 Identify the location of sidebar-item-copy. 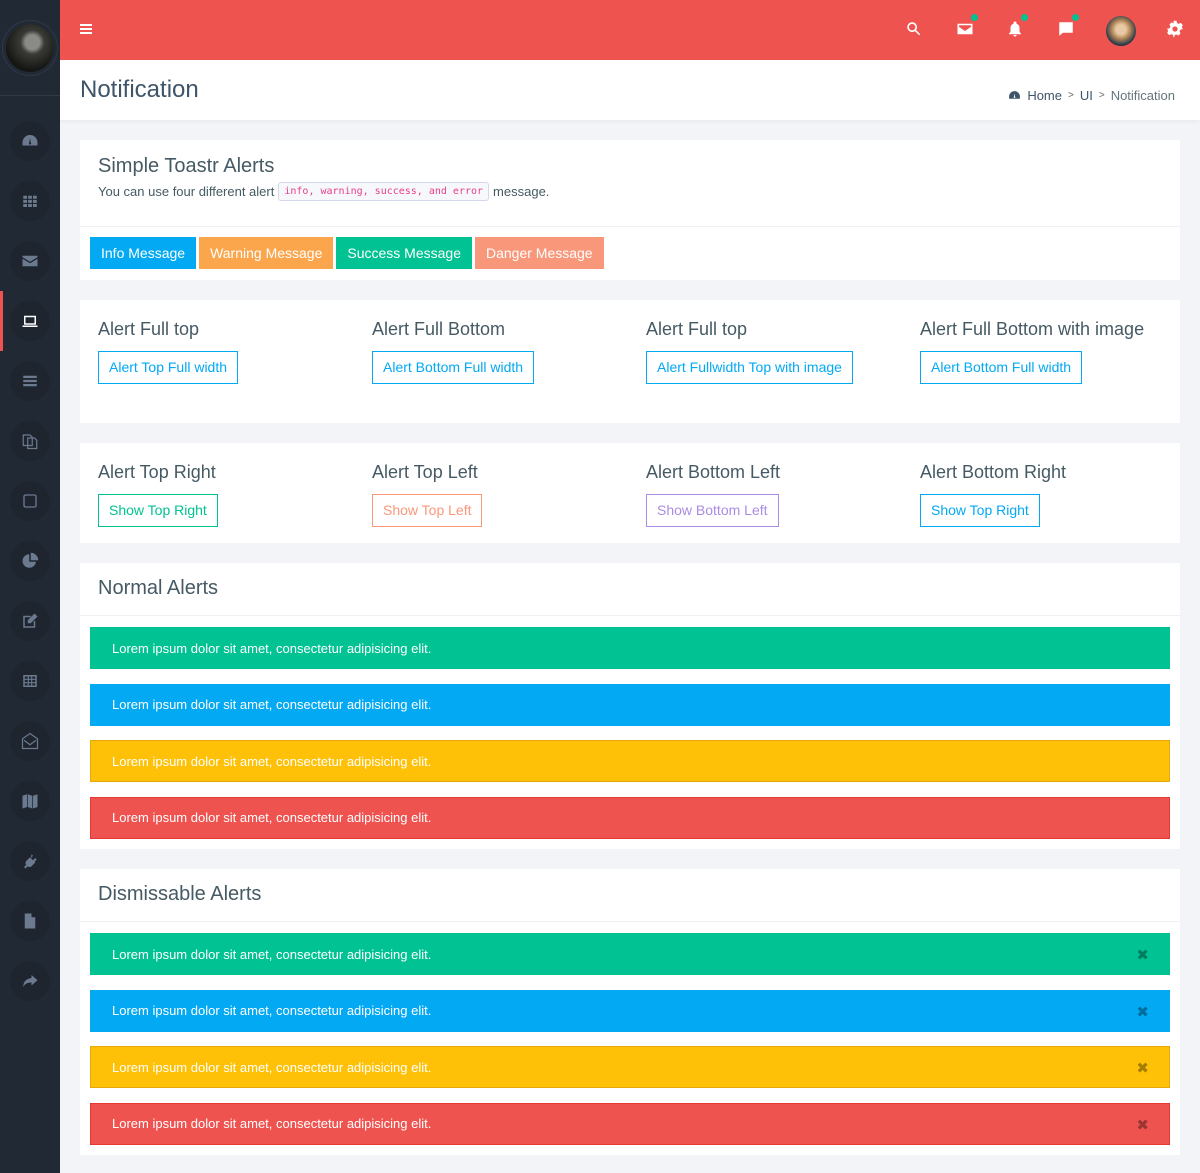
(30, 441).